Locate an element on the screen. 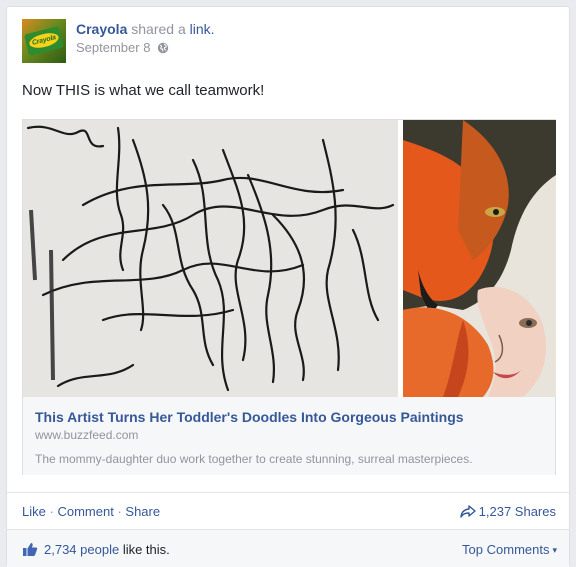 The height and width of the screenshot is (567, 576). likes-suffix: like this. is located at coordinates (146, 549).